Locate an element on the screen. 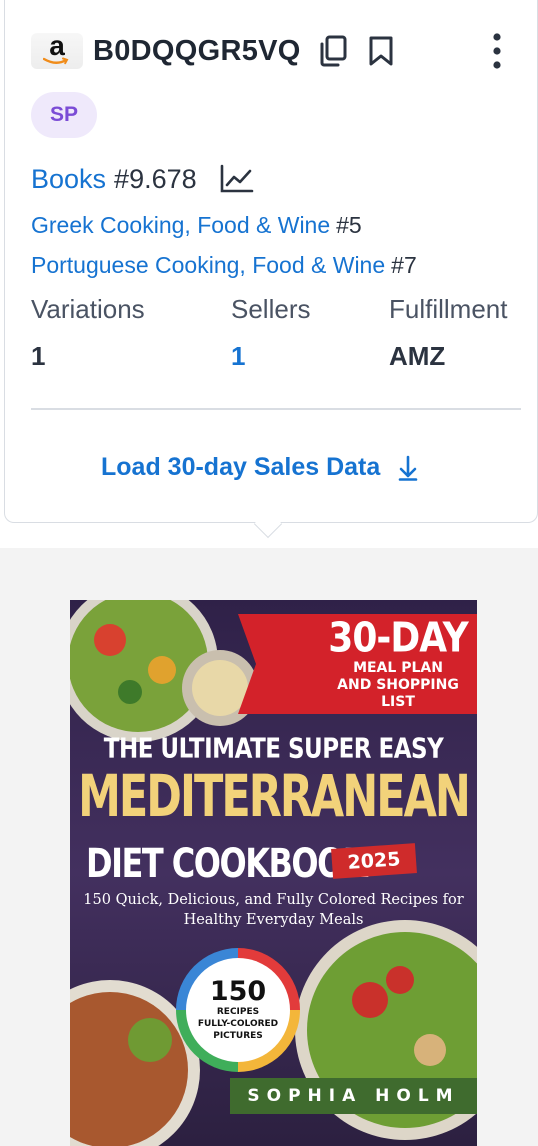 The height and width of the screenshot is (1146, 538). product-header: a B0DQQGR5VQ is located at coordinates (276, 51).